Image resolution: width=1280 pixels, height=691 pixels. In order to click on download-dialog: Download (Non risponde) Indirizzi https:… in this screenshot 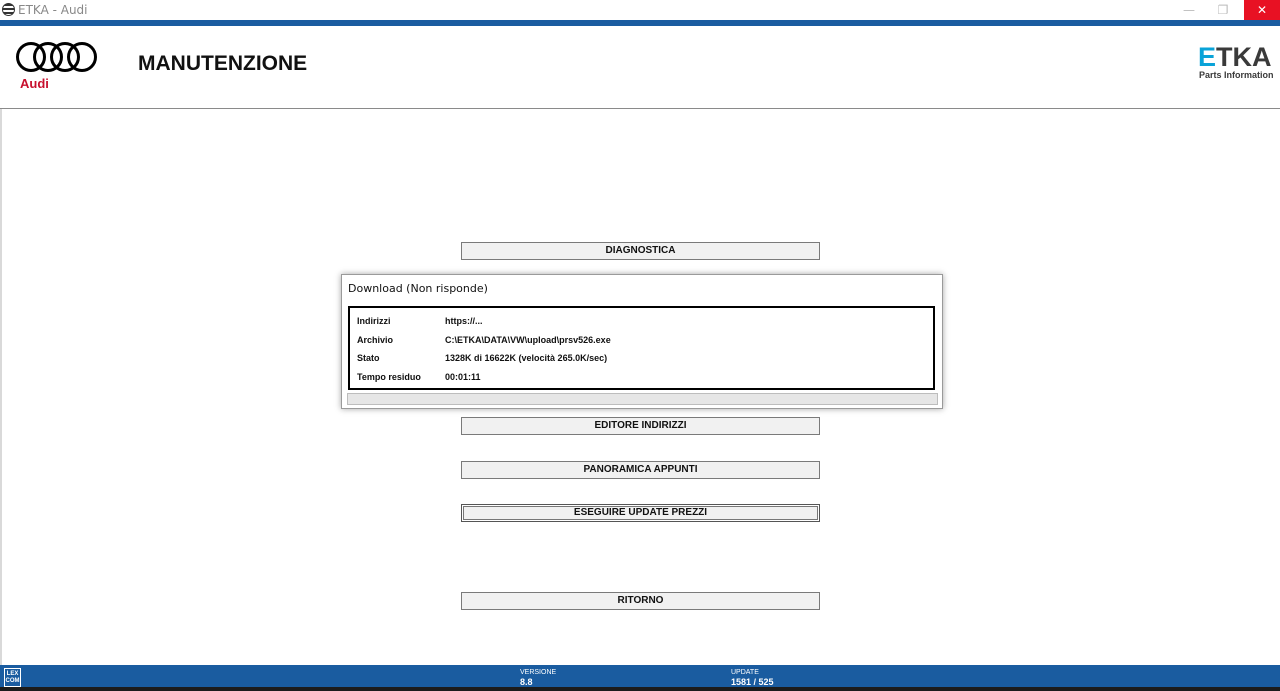, I will do `click(642, 341)`.